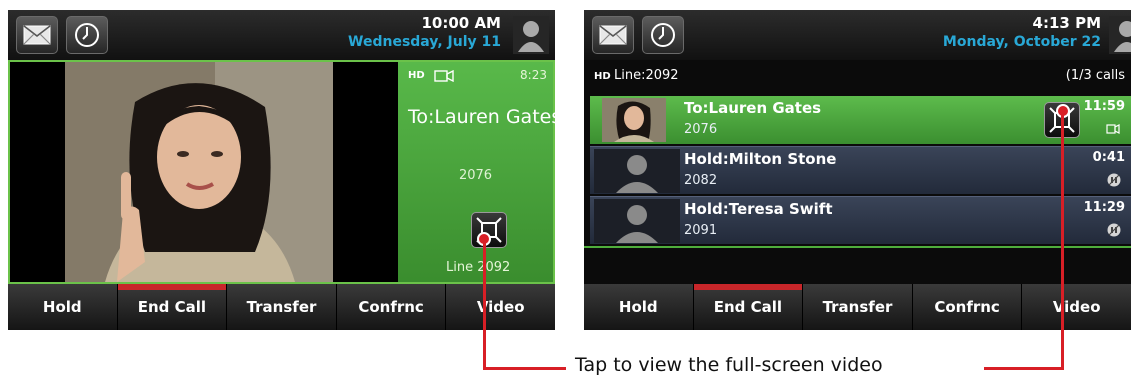 The height and width of the screenshot is (383, 1135). What do you see at coordinates (524, 368) in the screenshot?
I see `callout-line-left-horizontal` at bounding box center [524, 368].